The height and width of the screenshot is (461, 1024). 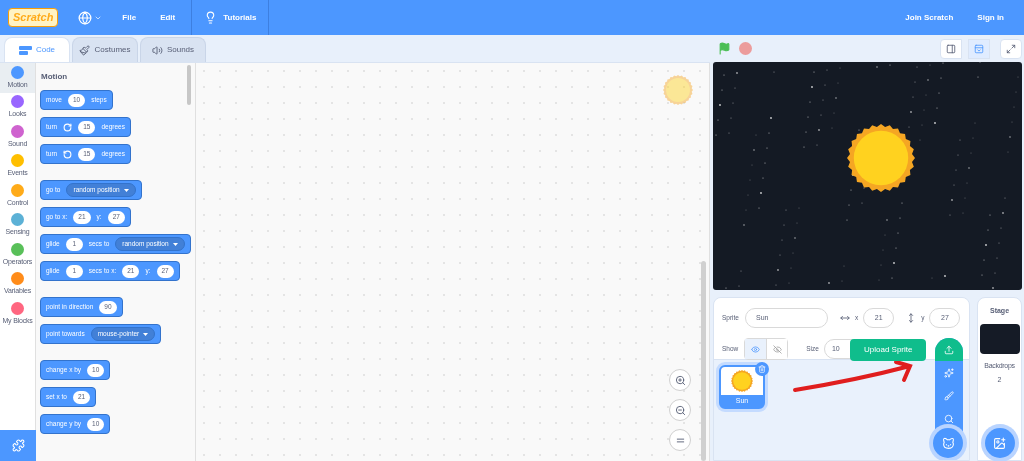 I want to click on globe-icon, so click(x=85, y=17).